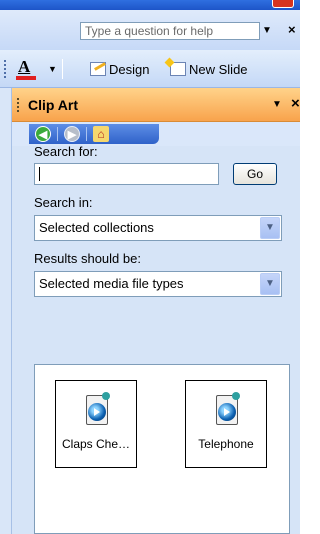 This screenshot has height=534, width=320. Describe the element at coordinates (63, 202) in the screenshot. I see `search-in-label: Search in:` at that location.